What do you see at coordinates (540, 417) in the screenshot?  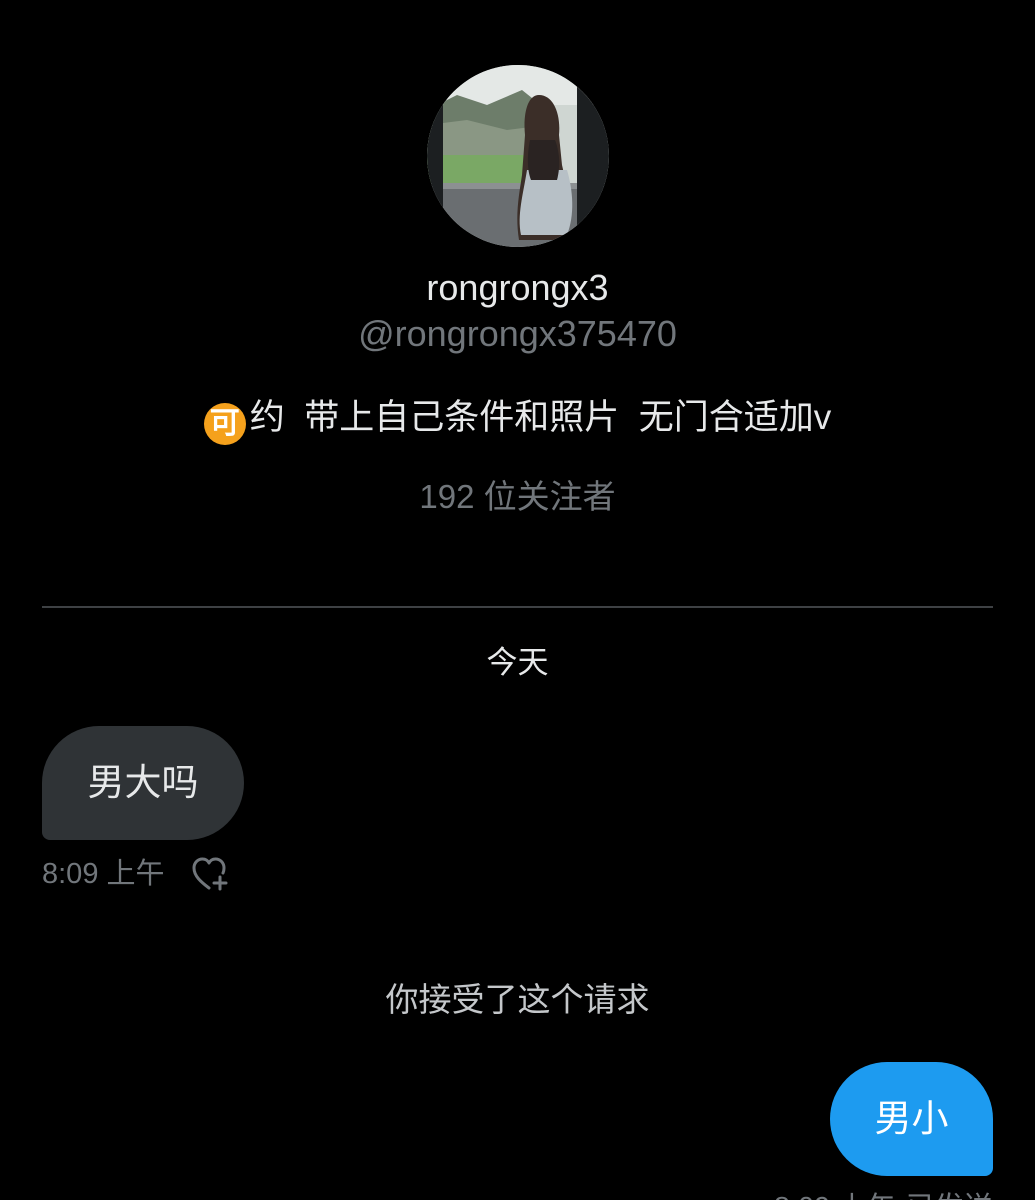 I see `bio-text: 约 带上自己条件和照片 无门合适加v` at bounding box center [540, 417].